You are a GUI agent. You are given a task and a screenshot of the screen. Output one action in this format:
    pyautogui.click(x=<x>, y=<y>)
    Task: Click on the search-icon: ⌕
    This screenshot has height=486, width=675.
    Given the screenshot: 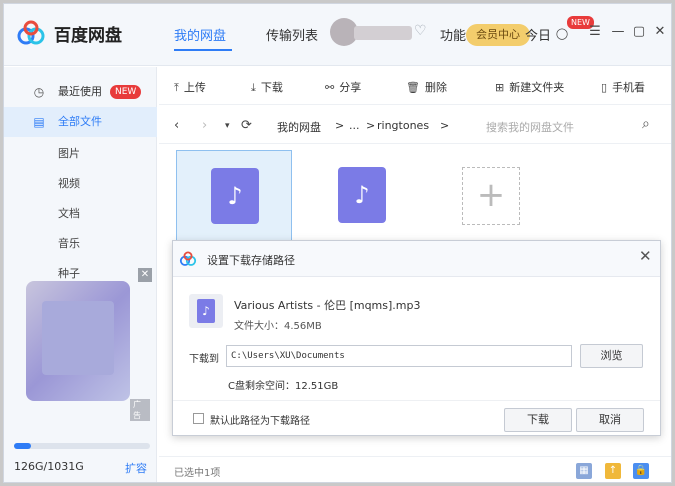 What is the action you would take?
    pyautogui.click(x=646, y=124)
    